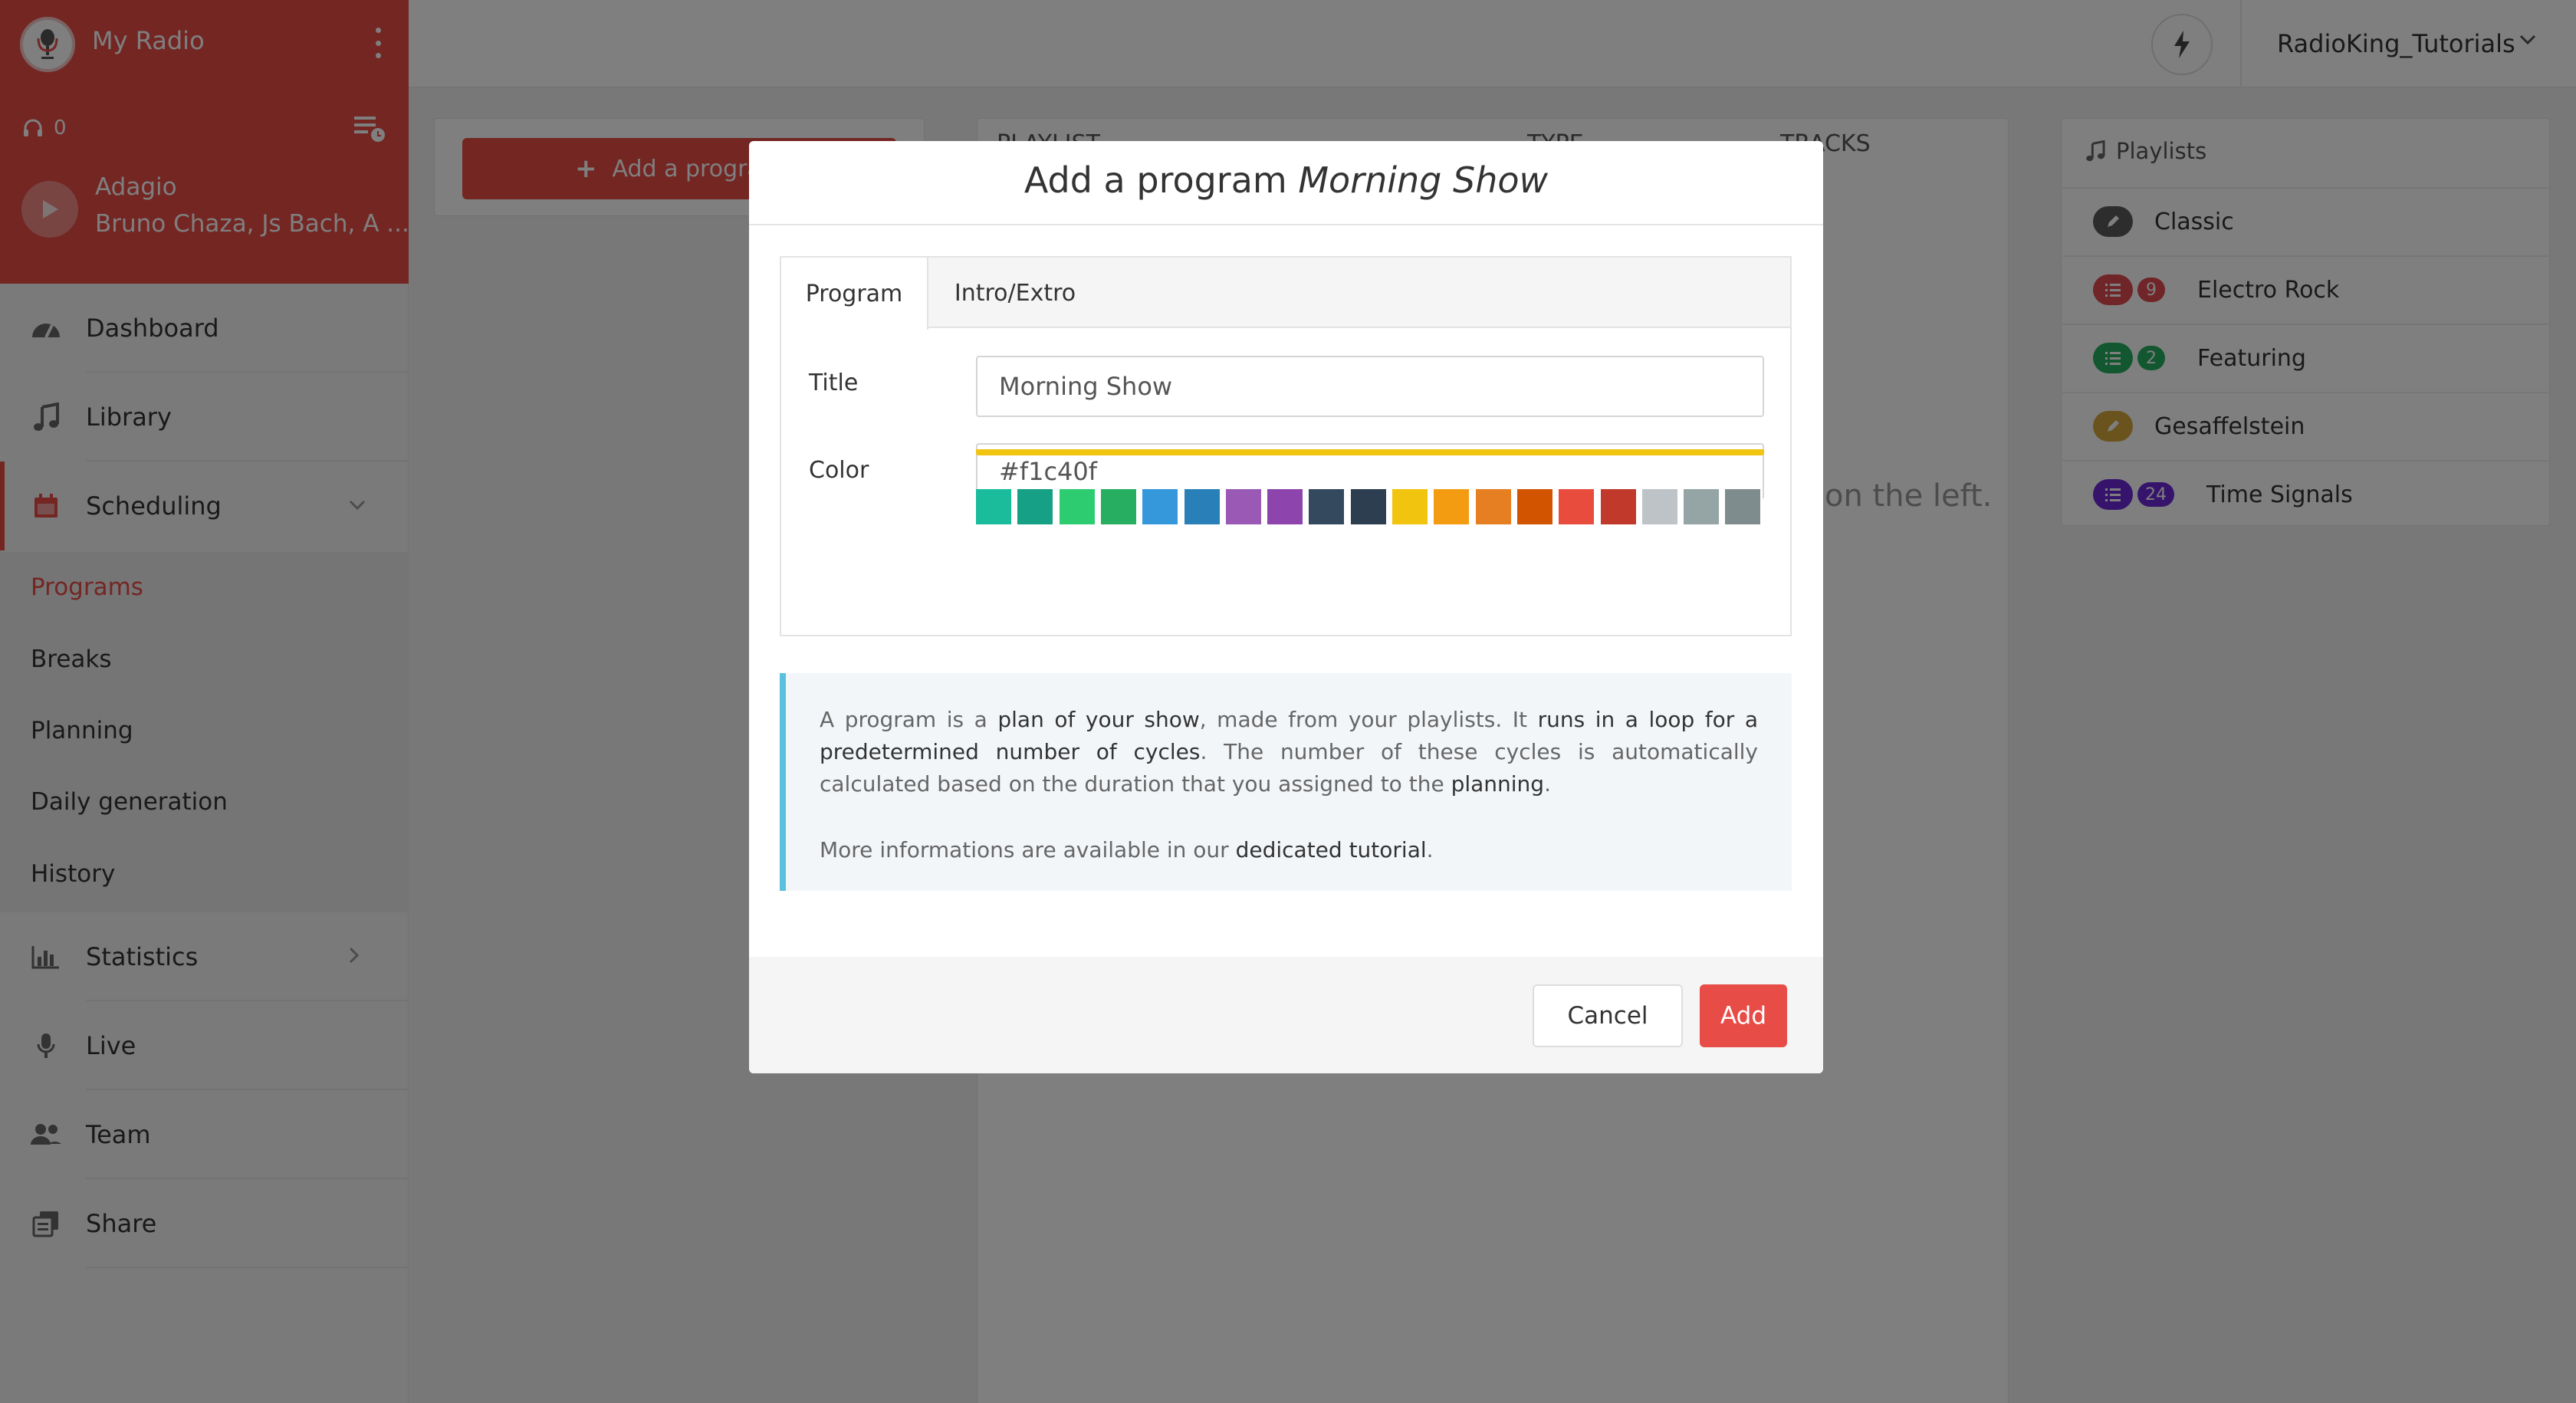 The width and height of the screenshot is (2576, 1403). Describe the element at coordinates (1498, 784) in the screenshot. I see `planning-link: planning` at that location.